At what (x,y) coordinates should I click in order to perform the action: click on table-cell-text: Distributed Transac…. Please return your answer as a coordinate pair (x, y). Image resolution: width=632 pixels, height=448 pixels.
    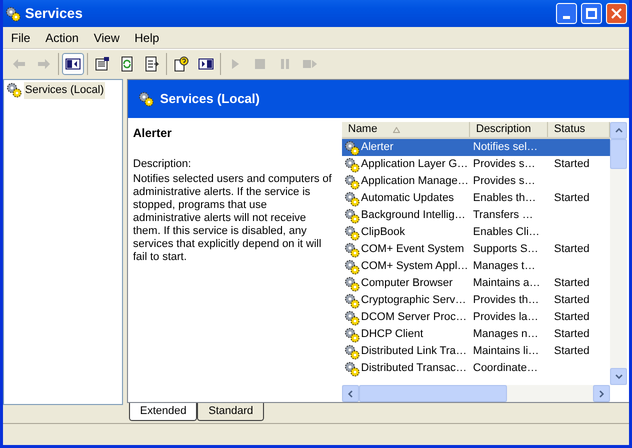
    Looking at the image, I should click on (414, 368).